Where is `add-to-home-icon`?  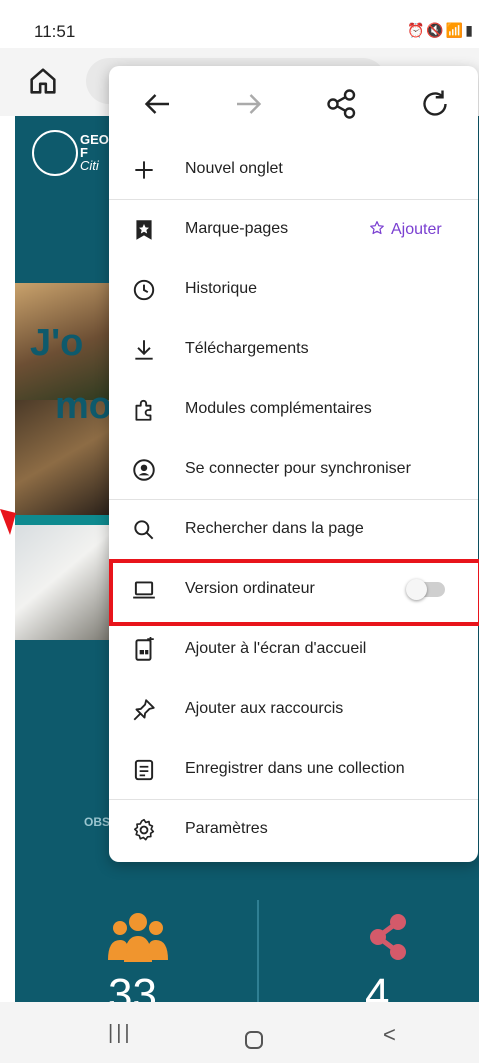
add-to-home-icon is located at coordinates (144, 649).